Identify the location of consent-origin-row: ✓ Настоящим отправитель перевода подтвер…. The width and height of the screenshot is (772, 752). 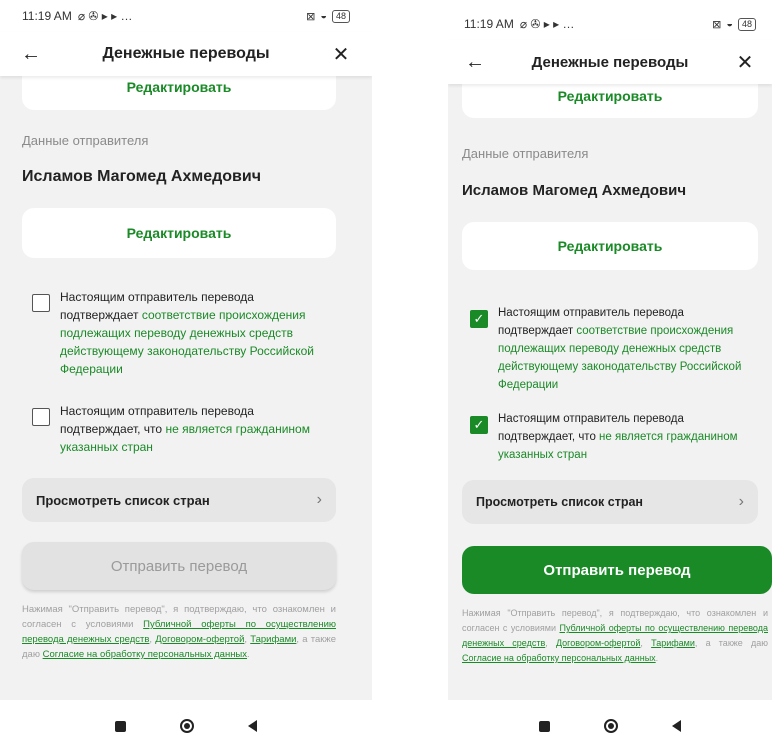
(615, 349).